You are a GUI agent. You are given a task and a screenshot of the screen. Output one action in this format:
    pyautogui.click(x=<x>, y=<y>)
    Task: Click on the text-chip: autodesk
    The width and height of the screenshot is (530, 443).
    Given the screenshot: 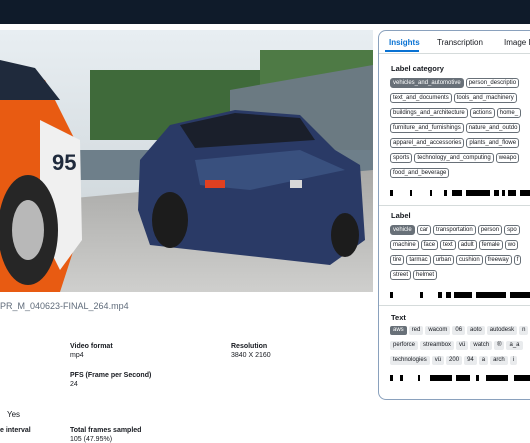 What is the action you would take?
    pyautogui.click(x=502, y=330)
    